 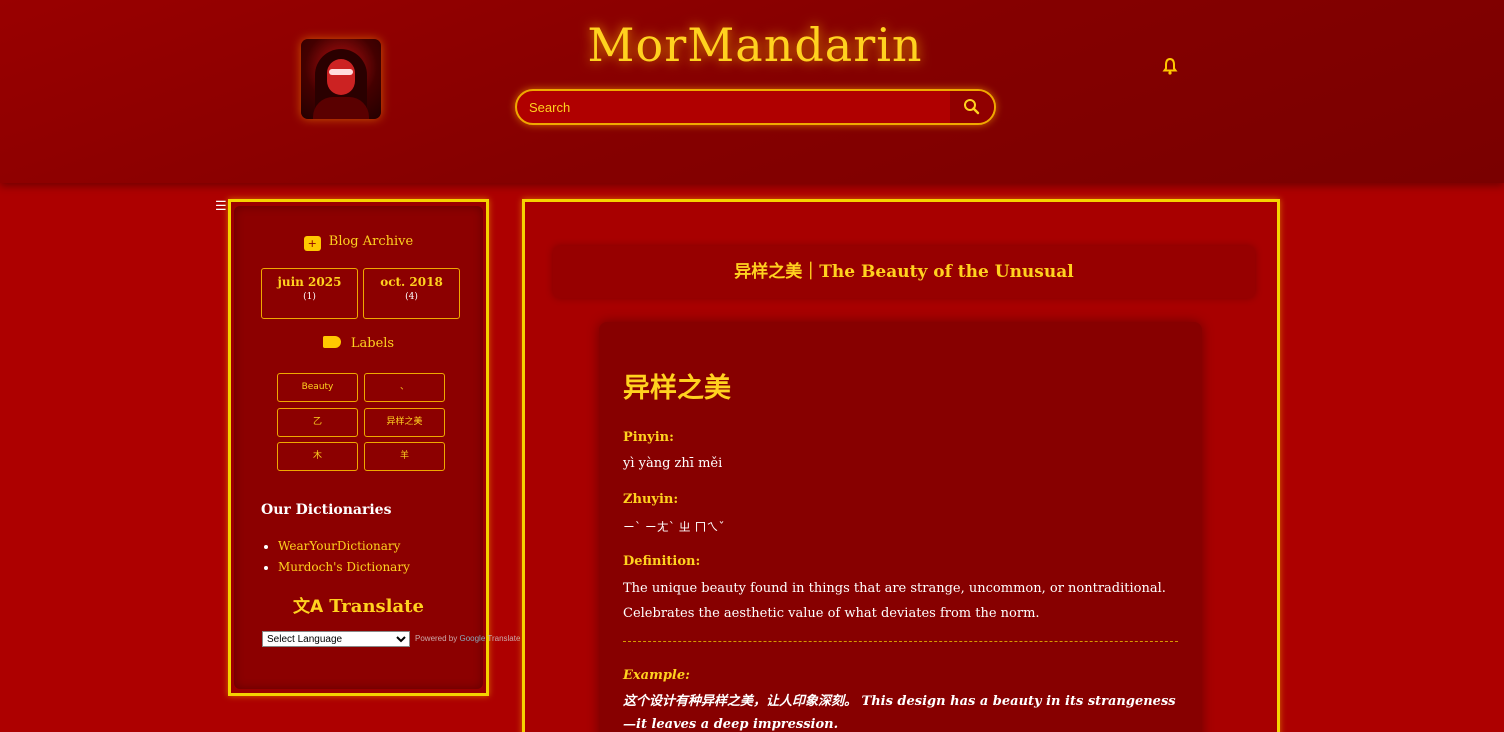 What do you see at coordinates (336, 639) in the screenshot?
I see `language-select: Select Language` at bounding box center [336, 639].